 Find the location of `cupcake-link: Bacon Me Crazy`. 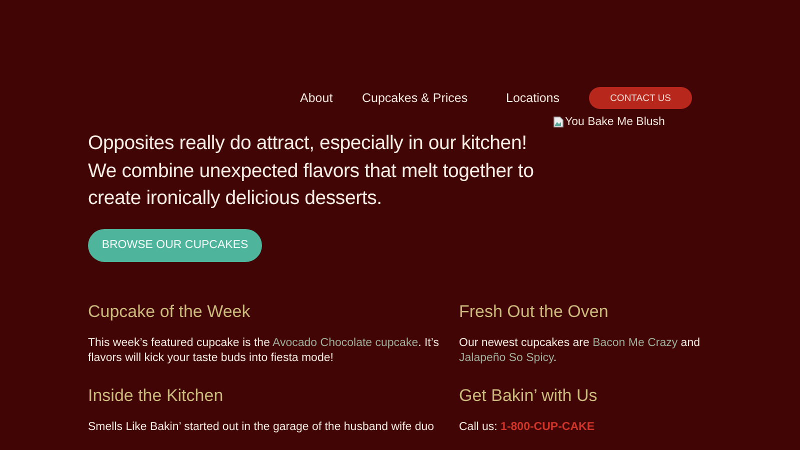

cupcake-link: Bacon Me Crazy is located at coordinates (635, 342).